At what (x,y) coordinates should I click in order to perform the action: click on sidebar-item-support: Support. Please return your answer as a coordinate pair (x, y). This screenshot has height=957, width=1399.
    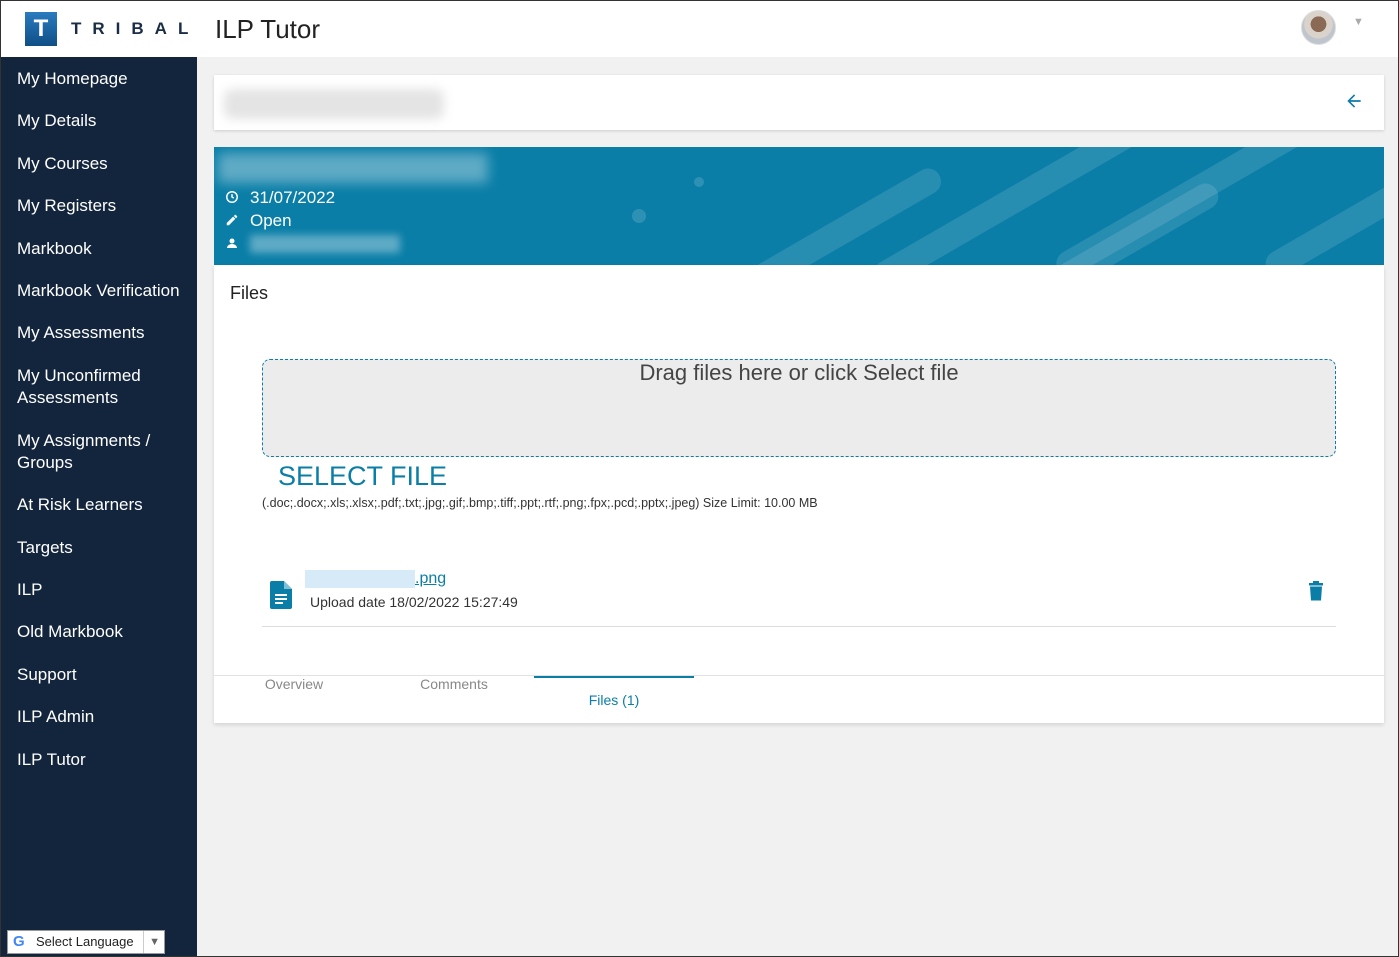
    Looking at the image, I should click on (104, 675).